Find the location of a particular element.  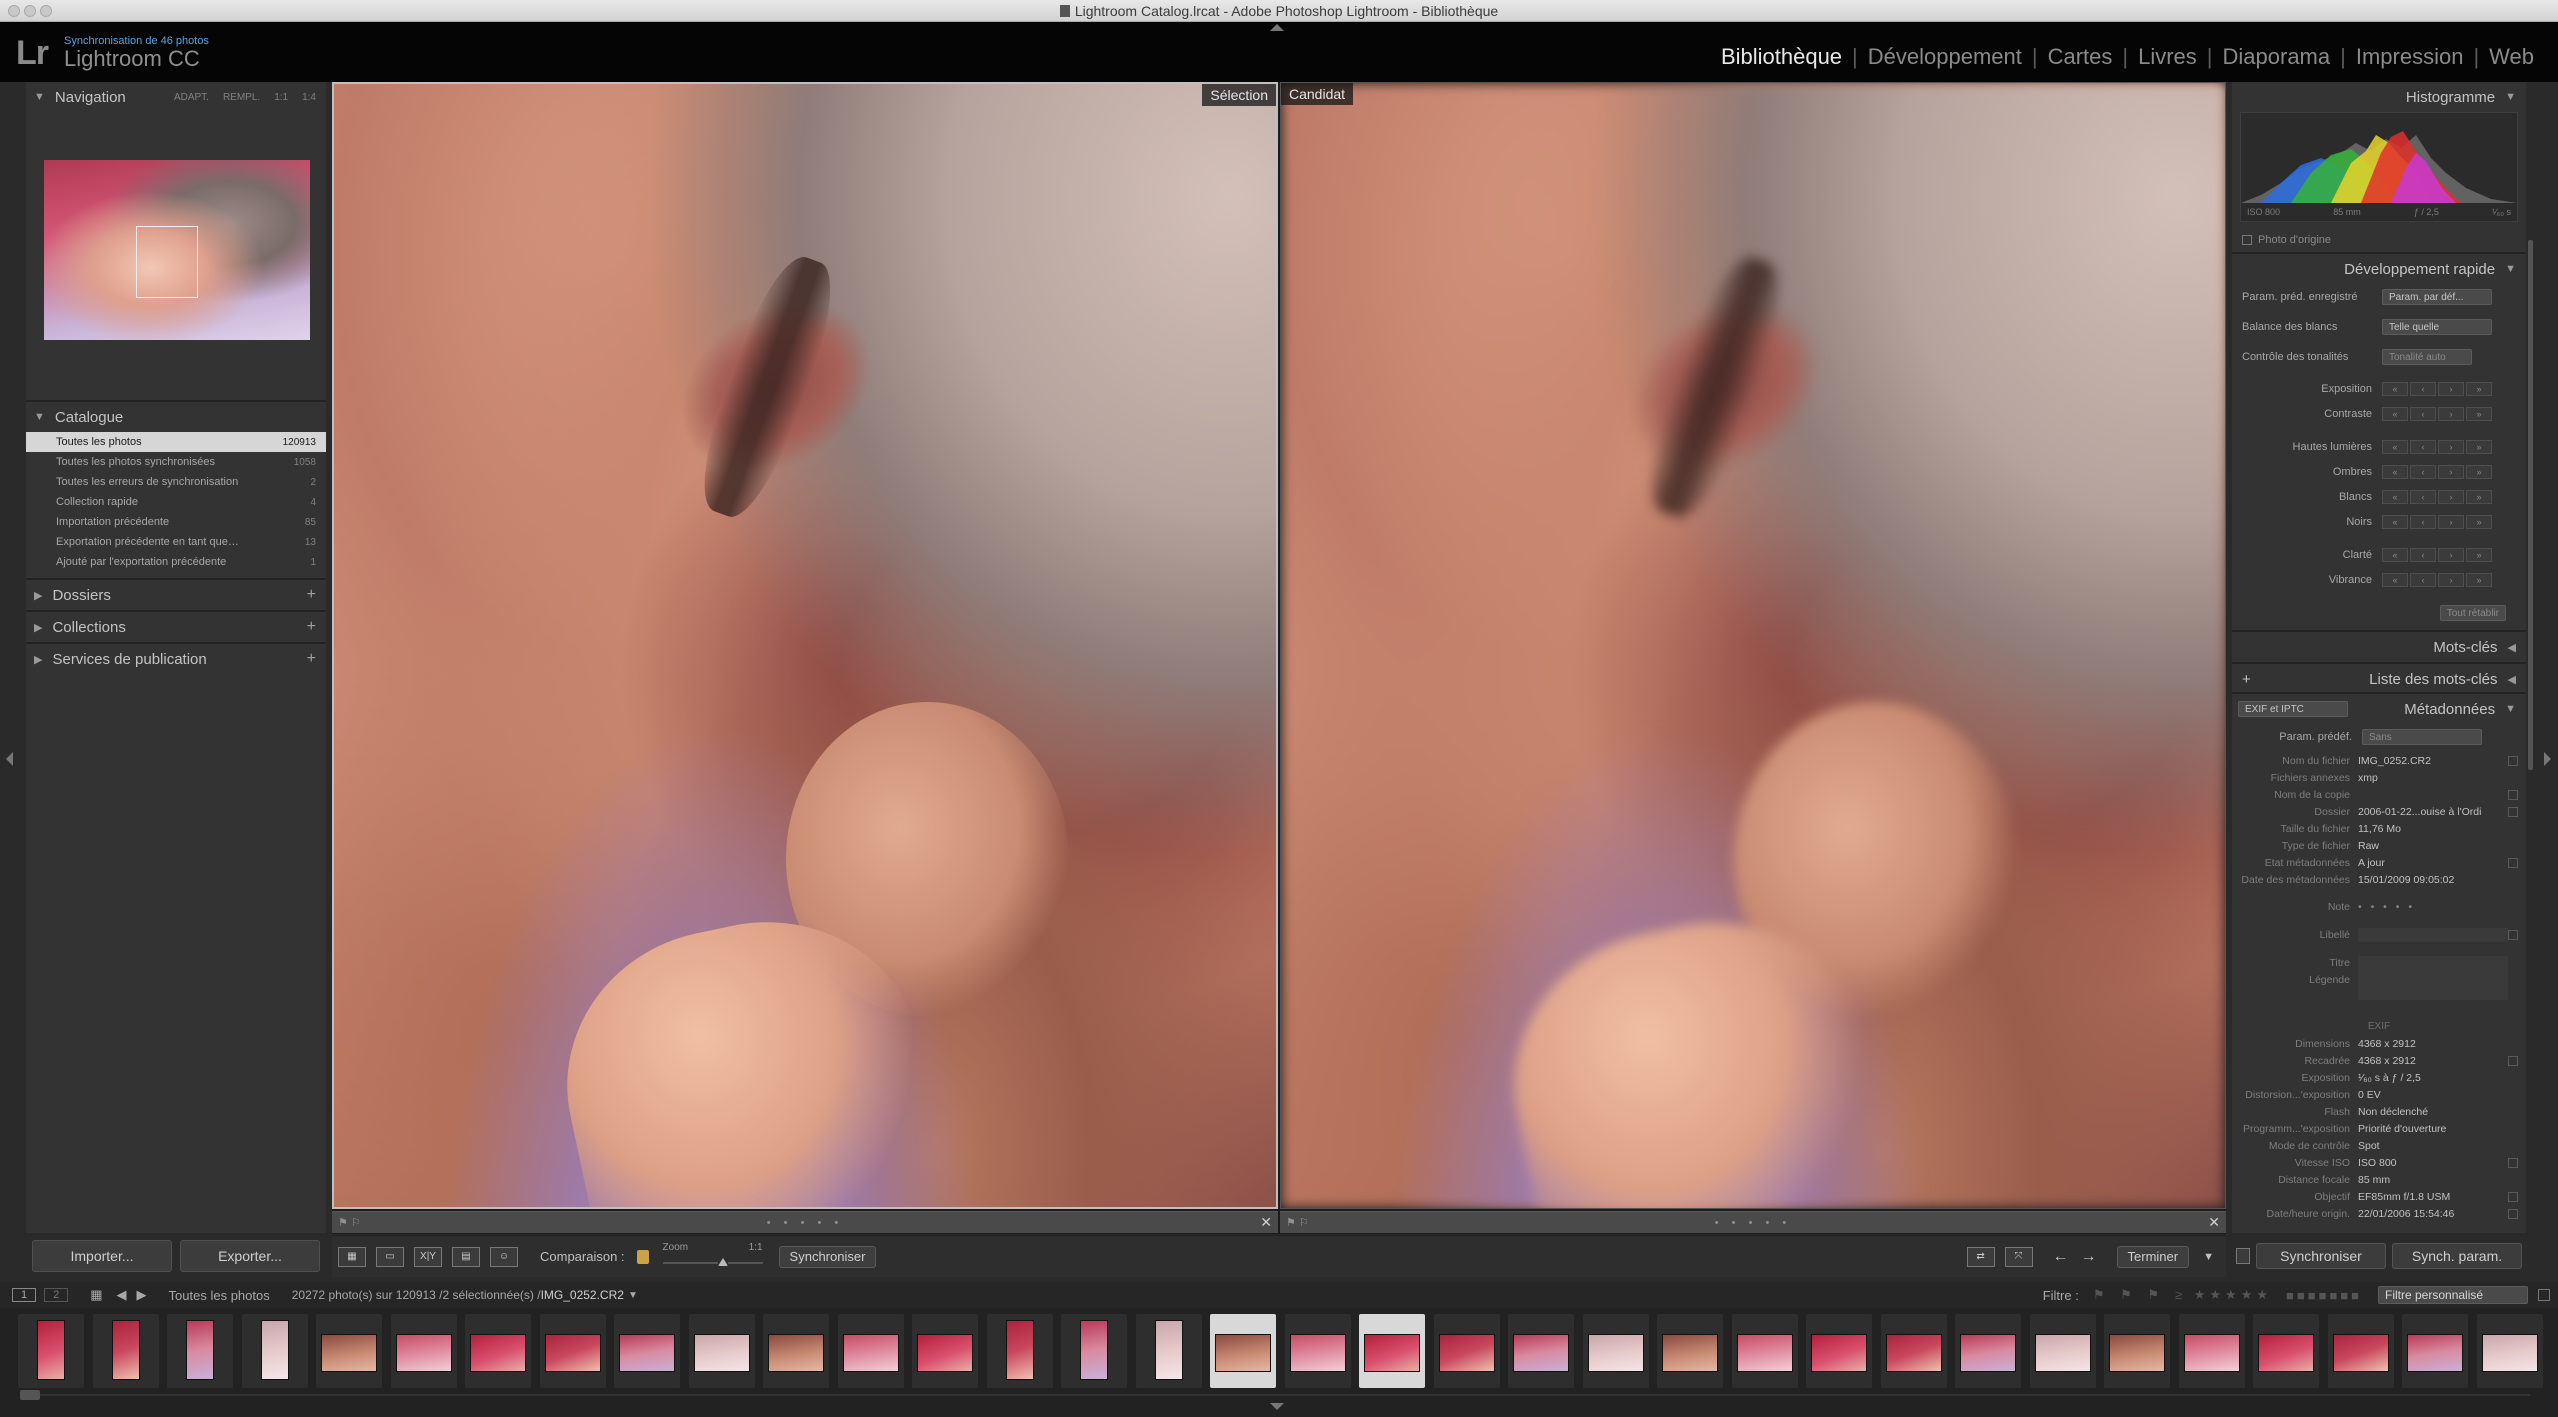

close-candidate-icon: ✕ is located at coordinates (2214, 1222).